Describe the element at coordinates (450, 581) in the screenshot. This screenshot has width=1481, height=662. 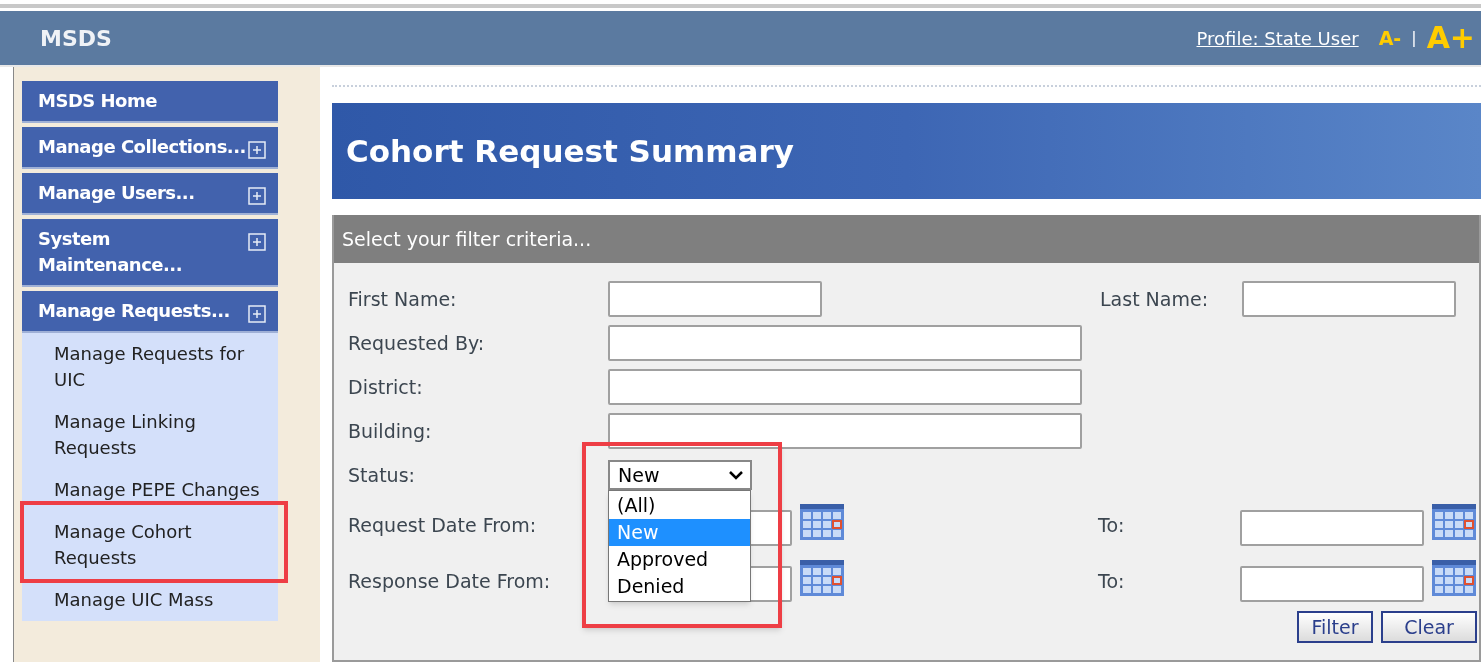
I see `field-label: Response Date From:` at that location.